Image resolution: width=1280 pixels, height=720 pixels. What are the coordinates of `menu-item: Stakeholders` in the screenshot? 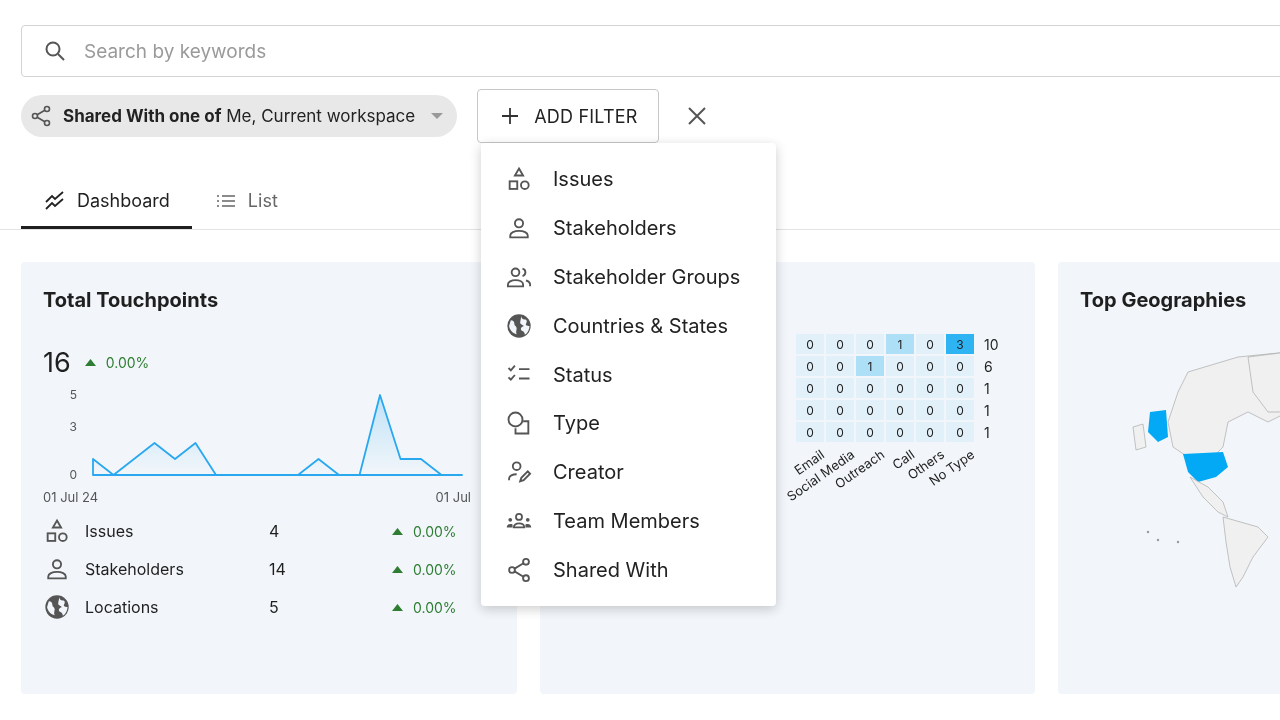 It's located at (628, 228).